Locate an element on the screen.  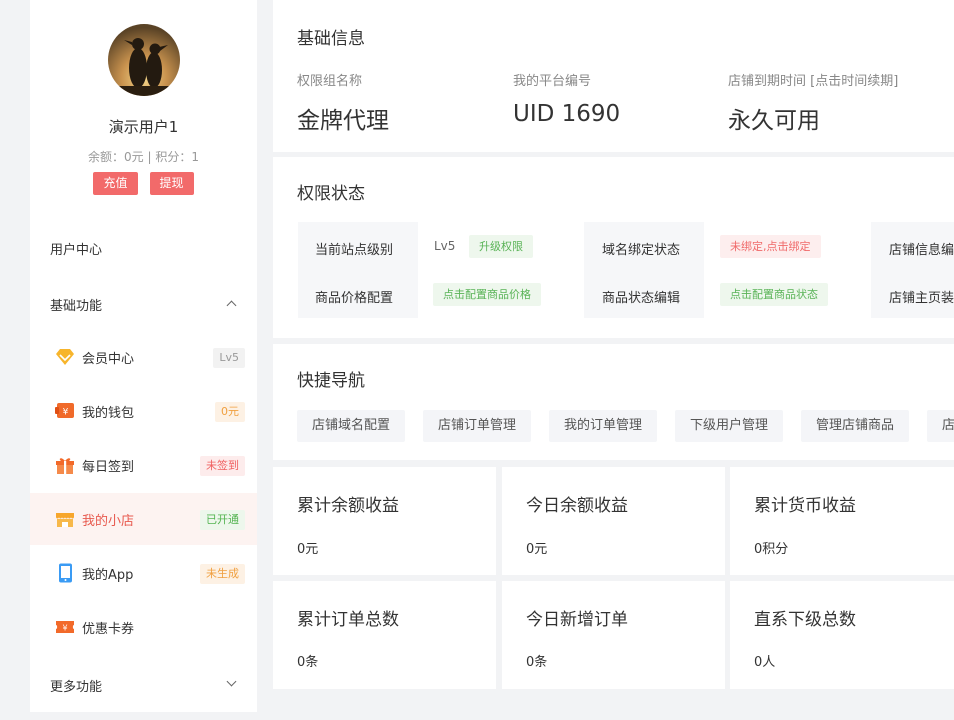
diamond-icon is located at coordinates (65, 357).